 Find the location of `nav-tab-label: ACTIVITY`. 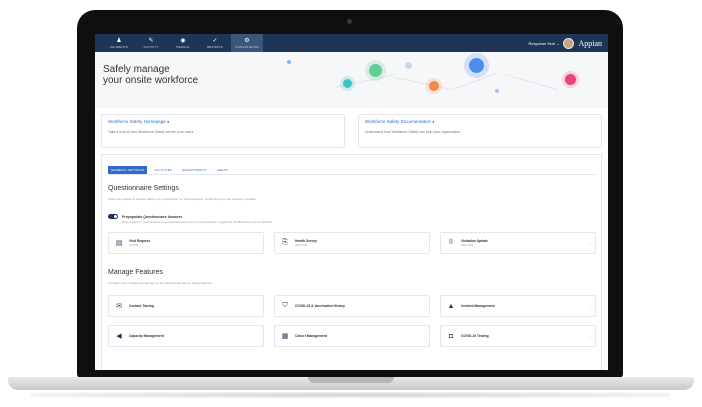

nav-tab-label: ACTIVITY is located at coordinates (151, 46).